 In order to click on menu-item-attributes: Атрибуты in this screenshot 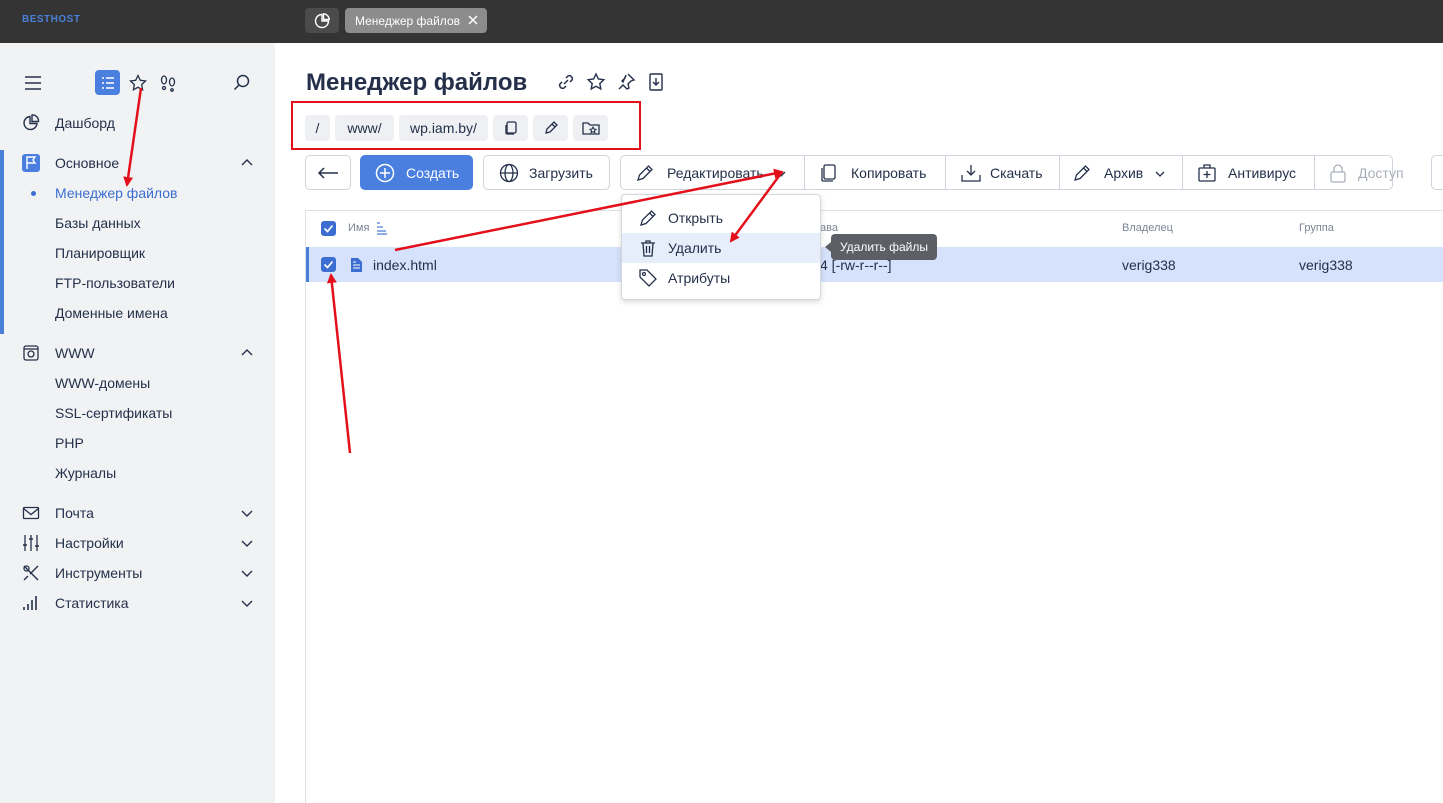, I will do `click(721, 278)`.